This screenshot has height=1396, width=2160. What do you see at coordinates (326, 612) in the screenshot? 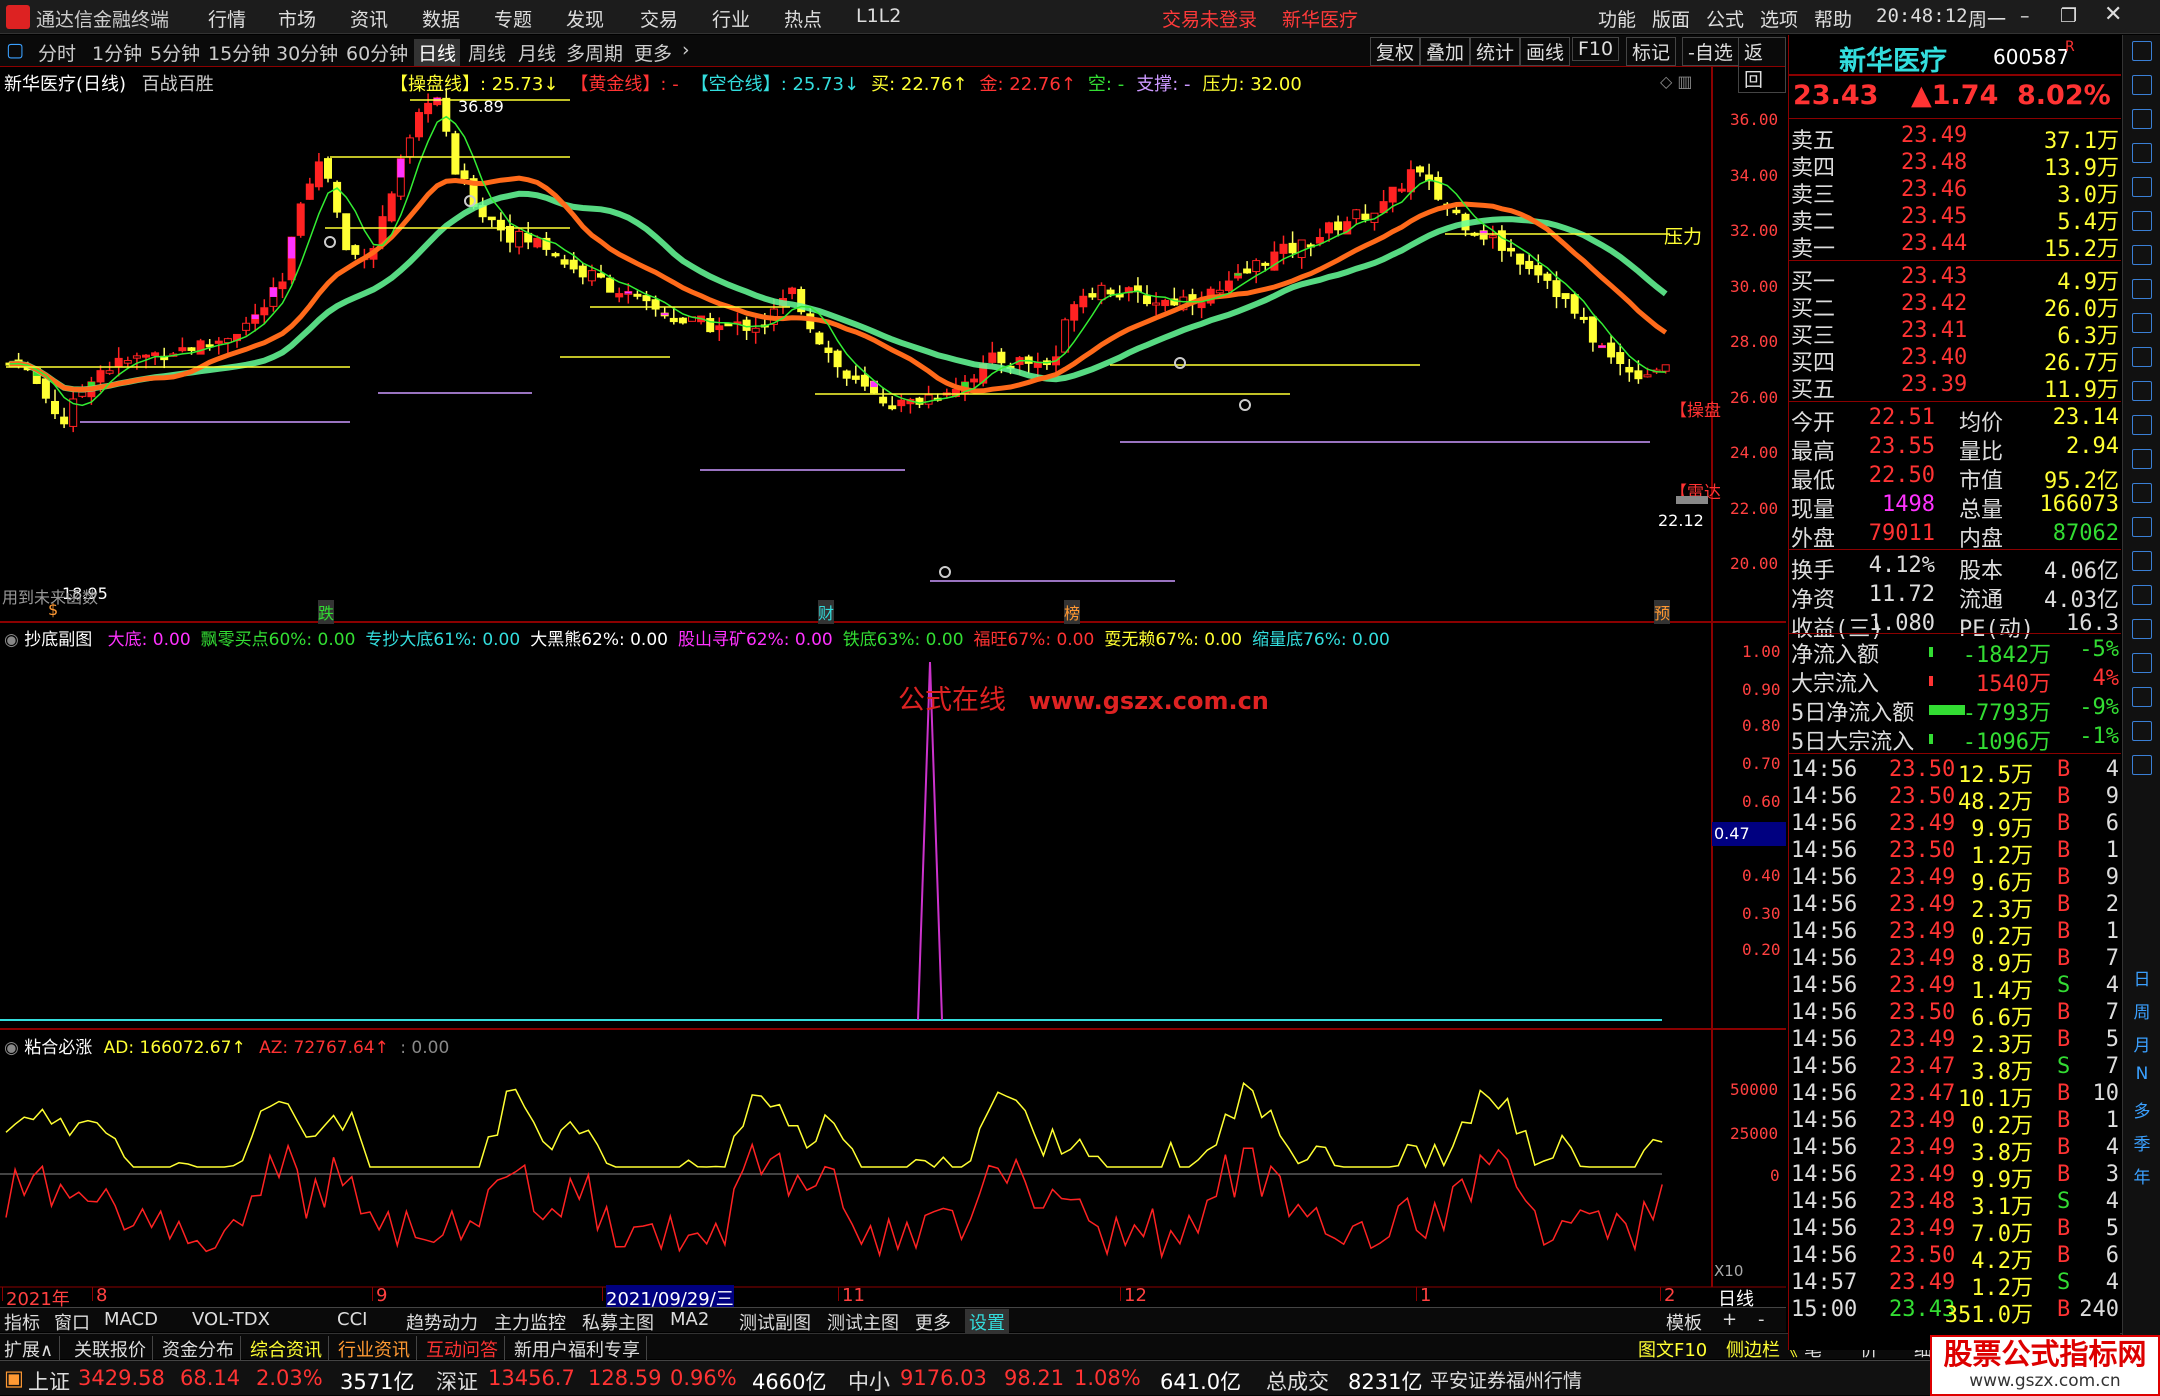
I see `event-marker-drop: 跌` at bounding box center [326, 612].